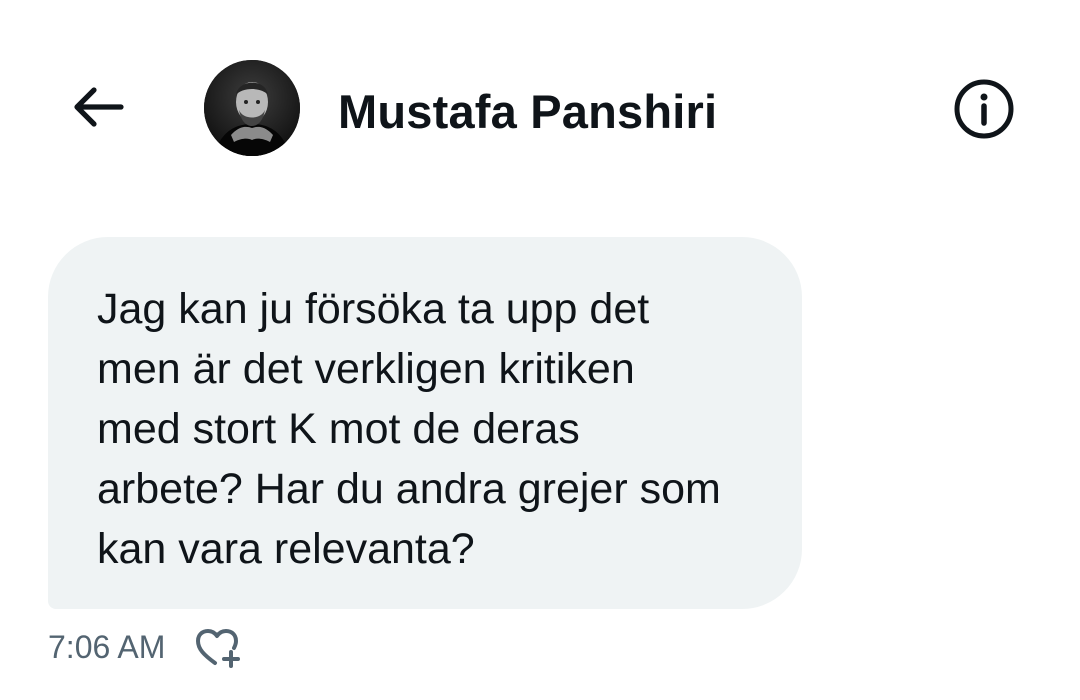 Image resolution: width=1080 pixels, height=700 pixels. I want to click on back-button, so click(98, 107).